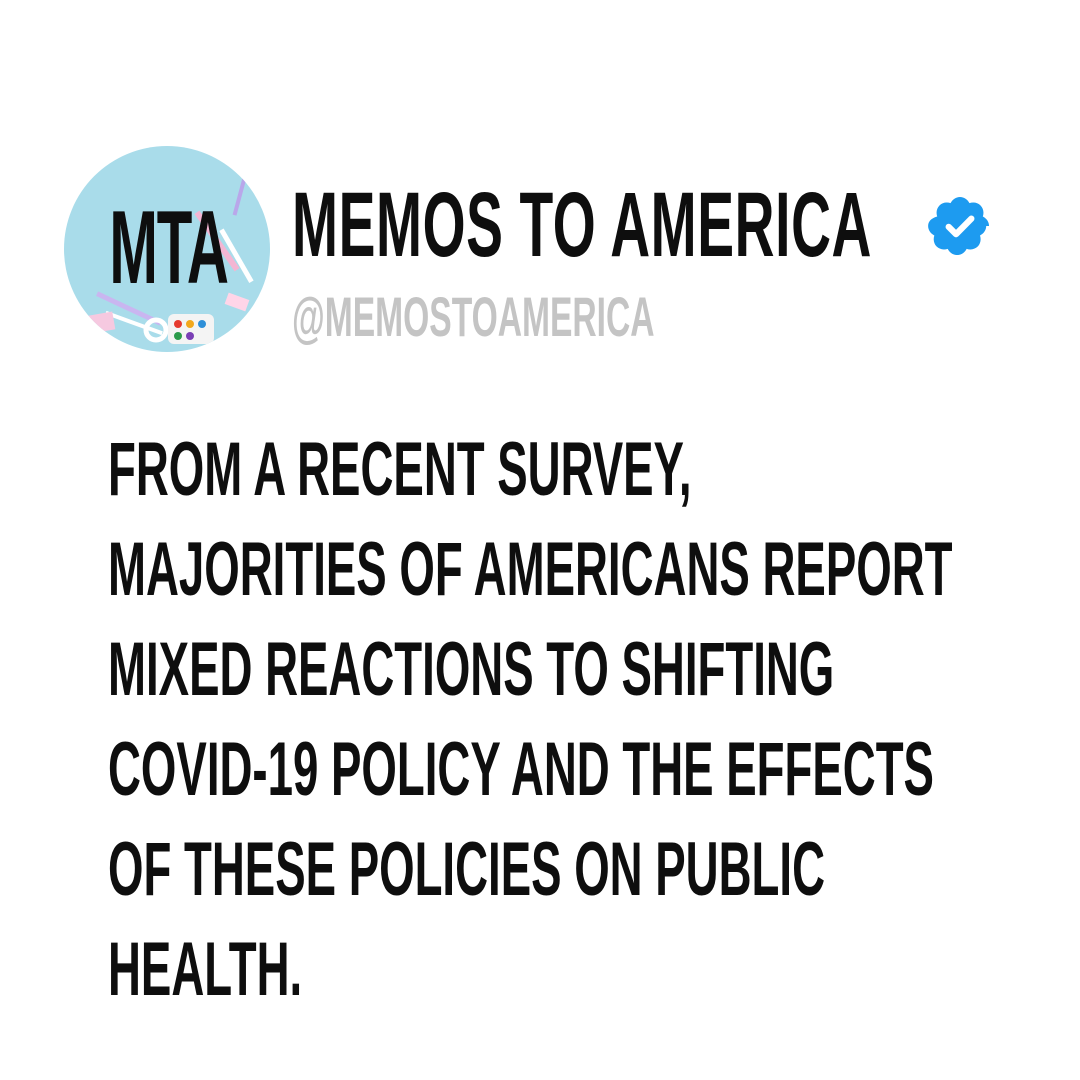 The width and height of the screenshot is (1080, 1080). What do you see at coordinates (959, 226) in the screenshot?
I see `verified-badge-icon` at bounding box center [959, 226].